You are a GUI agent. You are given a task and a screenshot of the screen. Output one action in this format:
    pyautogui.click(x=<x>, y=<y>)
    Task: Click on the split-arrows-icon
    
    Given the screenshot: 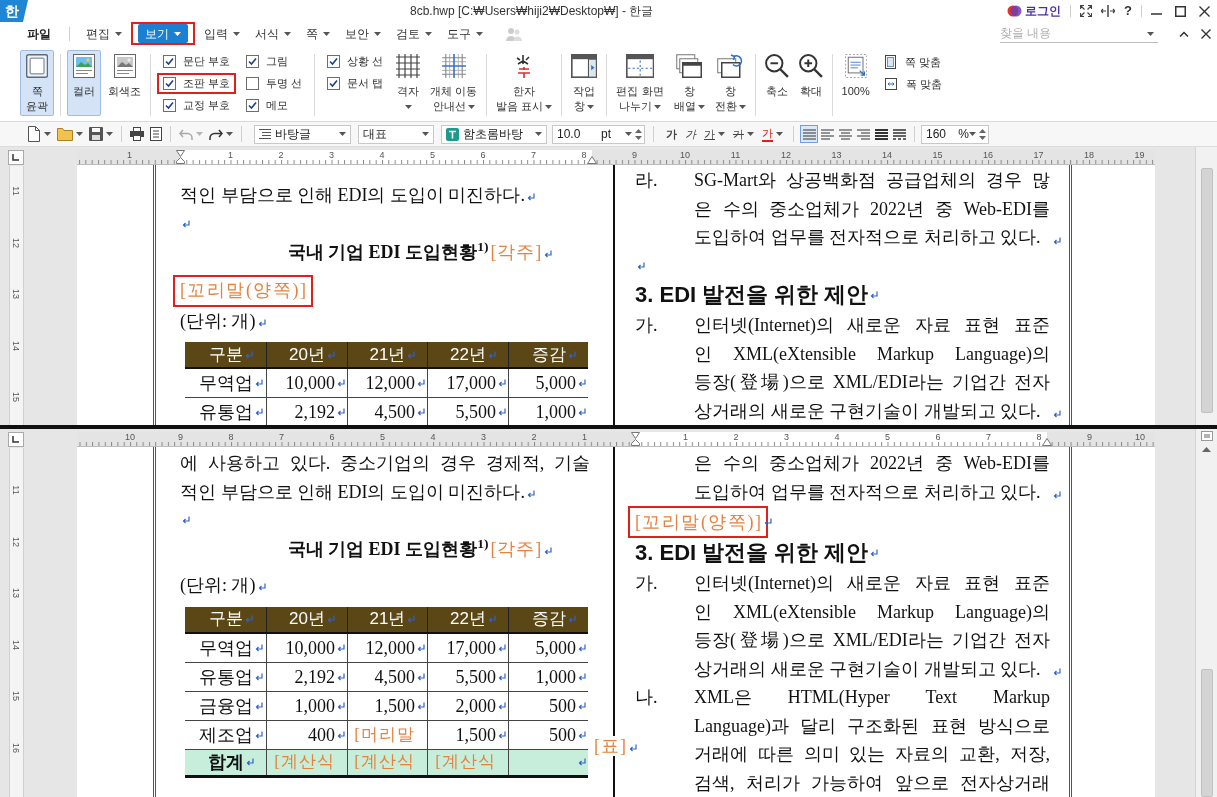 What is the action you would take?
    pyautogui.click(x=1108, y=11)
    